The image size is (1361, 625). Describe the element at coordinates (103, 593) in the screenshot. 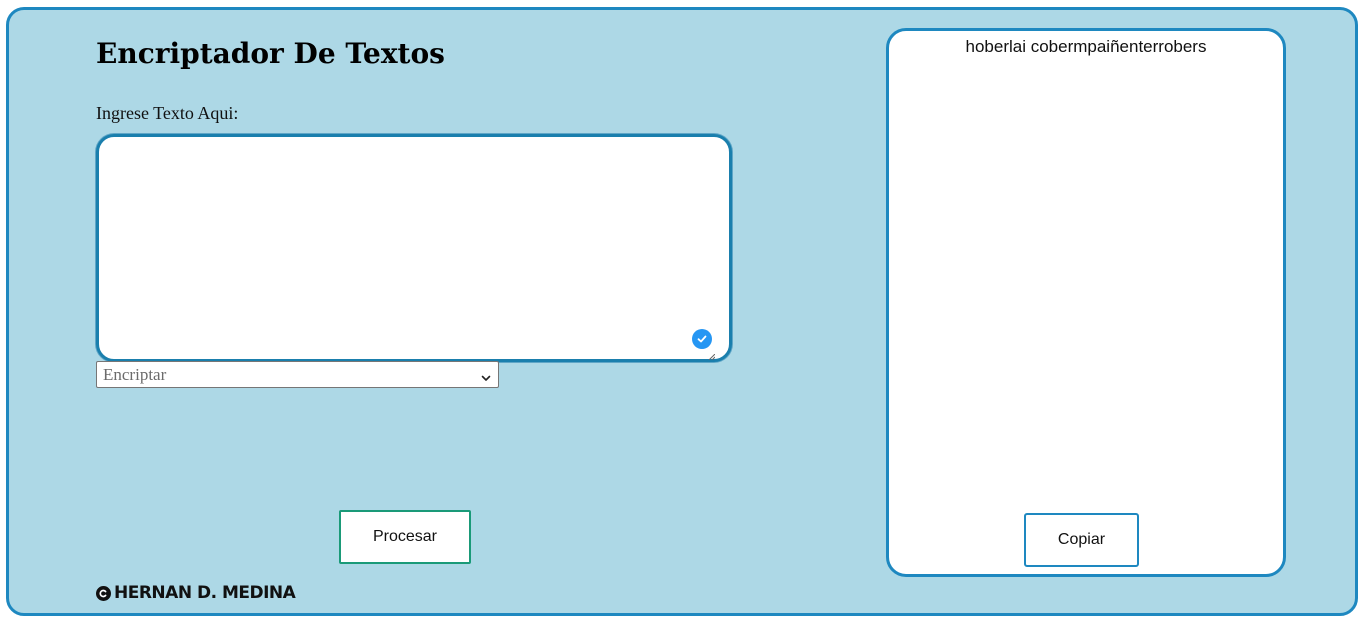

I see `copyright-icon` at that location.